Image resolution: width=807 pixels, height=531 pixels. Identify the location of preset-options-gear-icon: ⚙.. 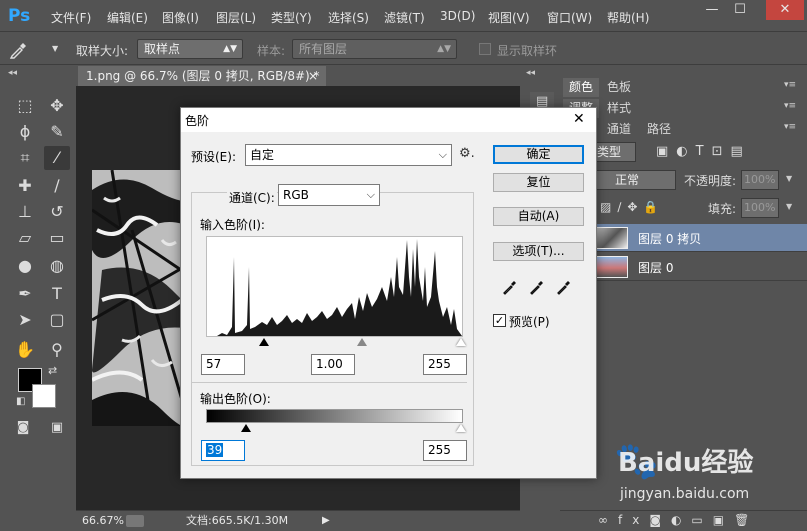
(467, 153).